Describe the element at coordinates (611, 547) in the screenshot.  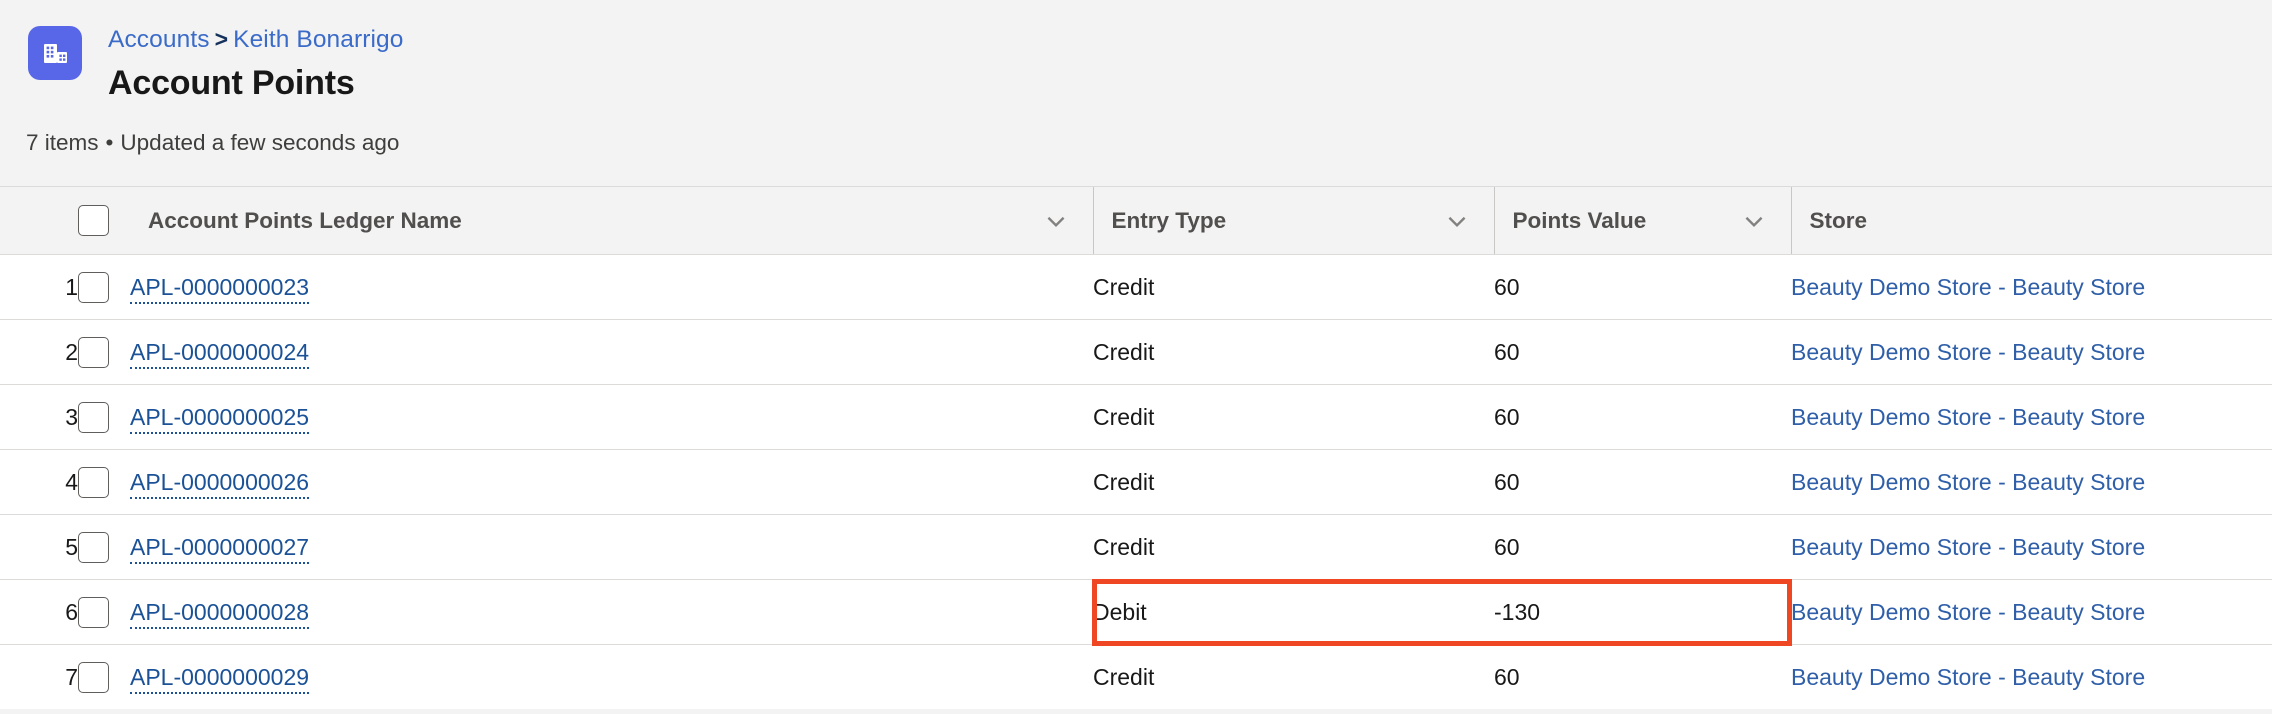
I see `cell-ledger-name: APL-0000000027` at that location.